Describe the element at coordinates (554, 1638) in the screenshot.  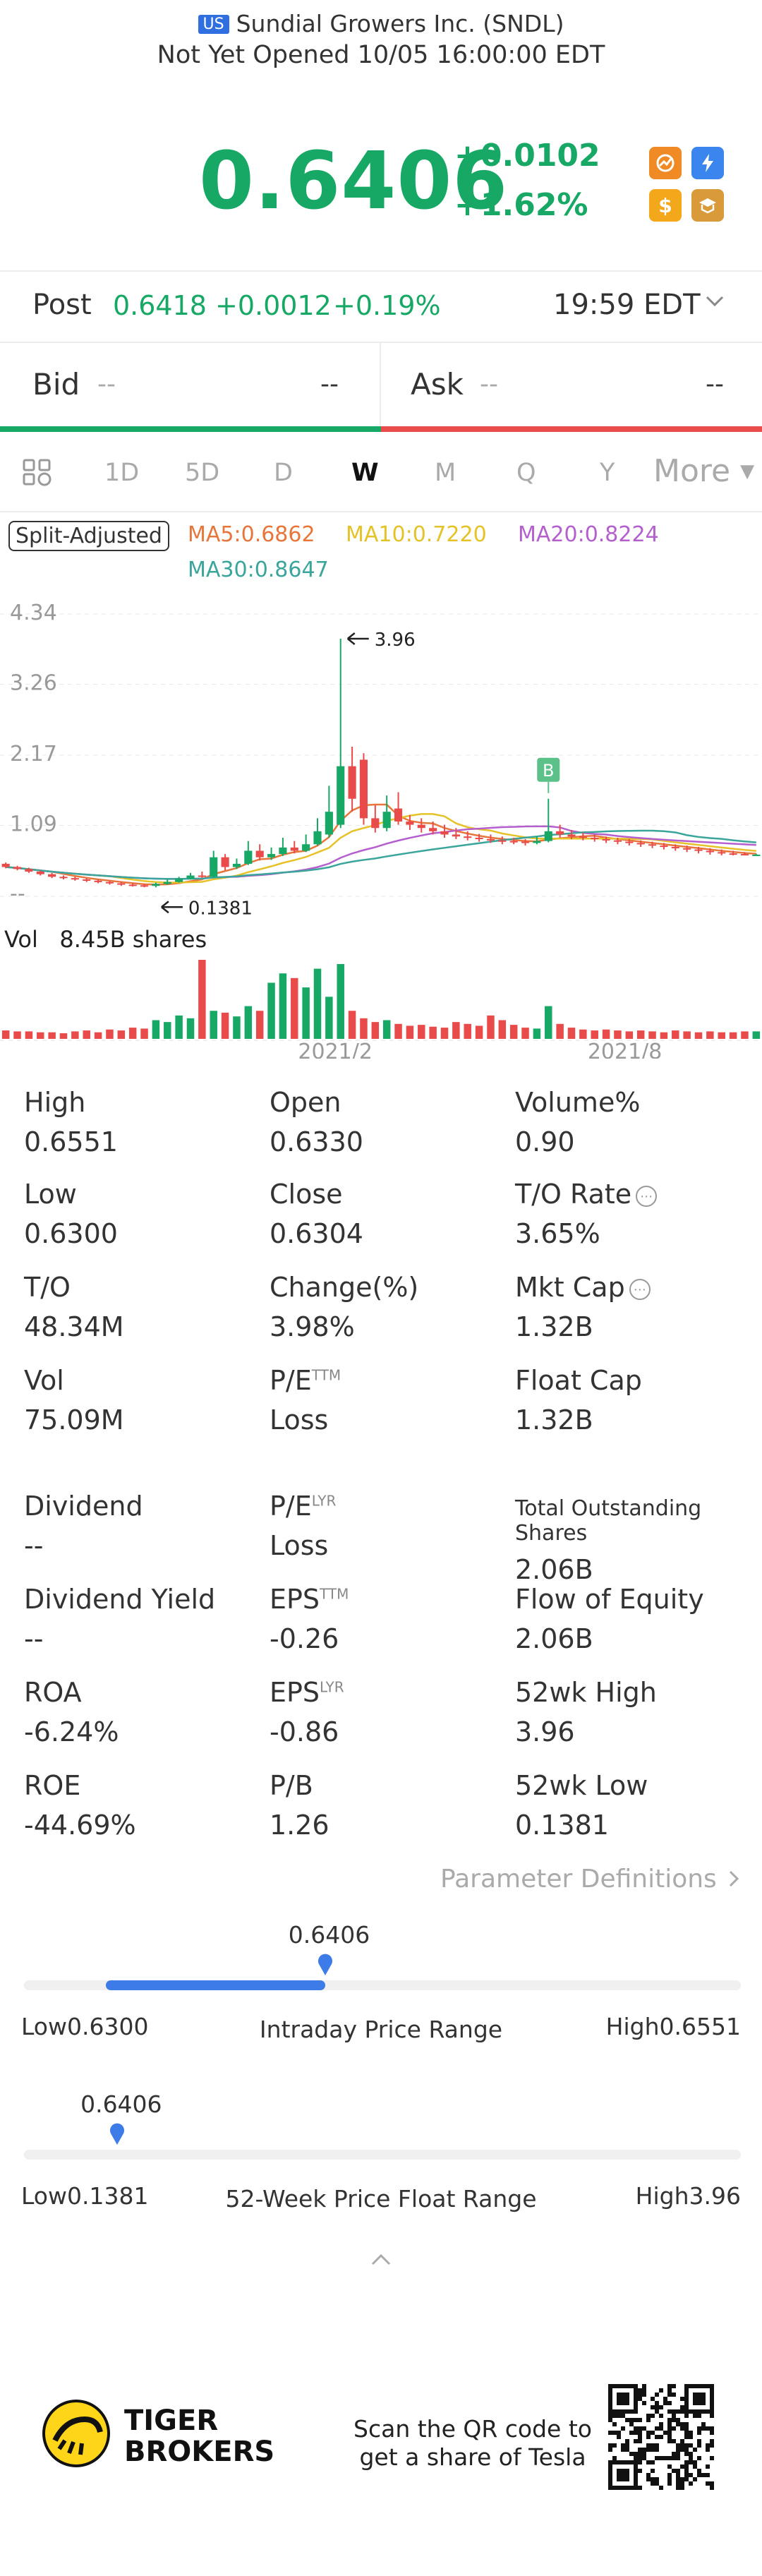
I see `stat-value: 2.06B` at that location.